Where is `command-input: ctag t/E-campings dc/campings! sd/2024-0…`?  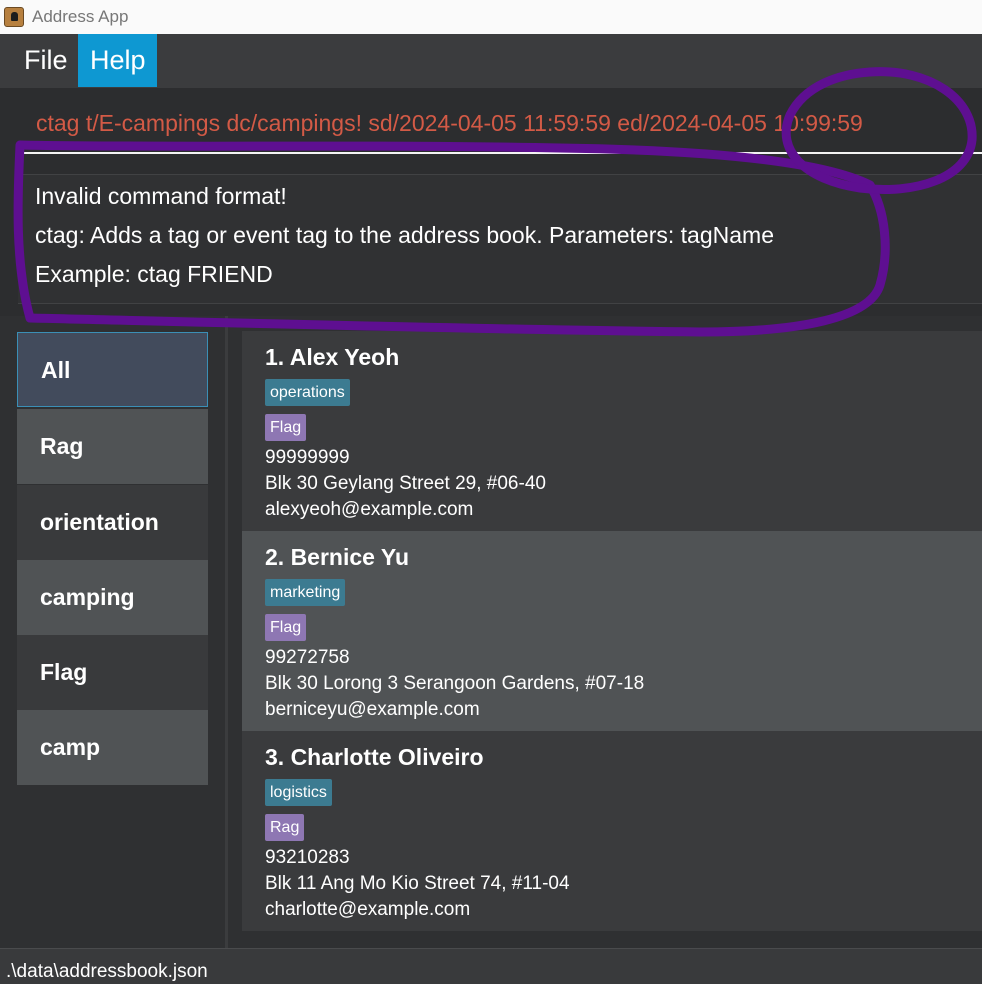 command-input: ctag t/E-campings dc/campings! sd/2024-0… is located at coordinates (500, 120).